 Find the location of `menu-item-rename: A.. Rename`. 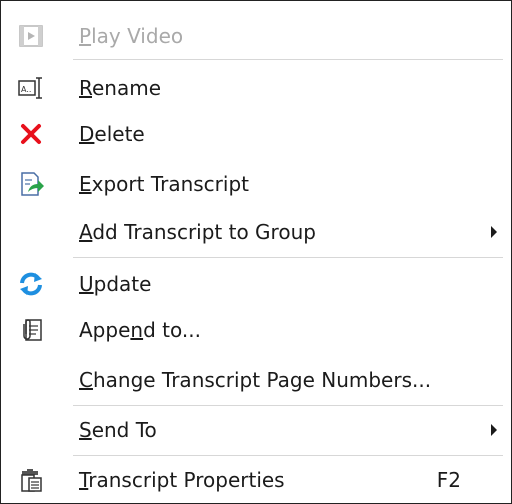

menu-item-rename: A.. Rename is located at coordinates (256, 88).